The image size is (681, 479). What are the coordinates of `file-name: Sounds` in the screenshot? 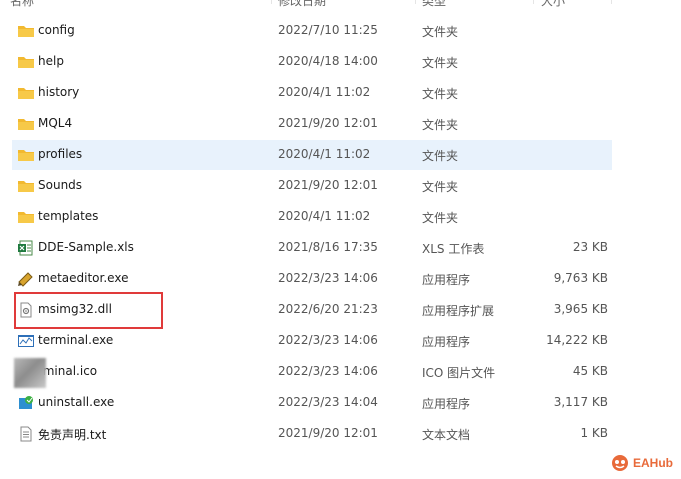 It's located at (60, 185).